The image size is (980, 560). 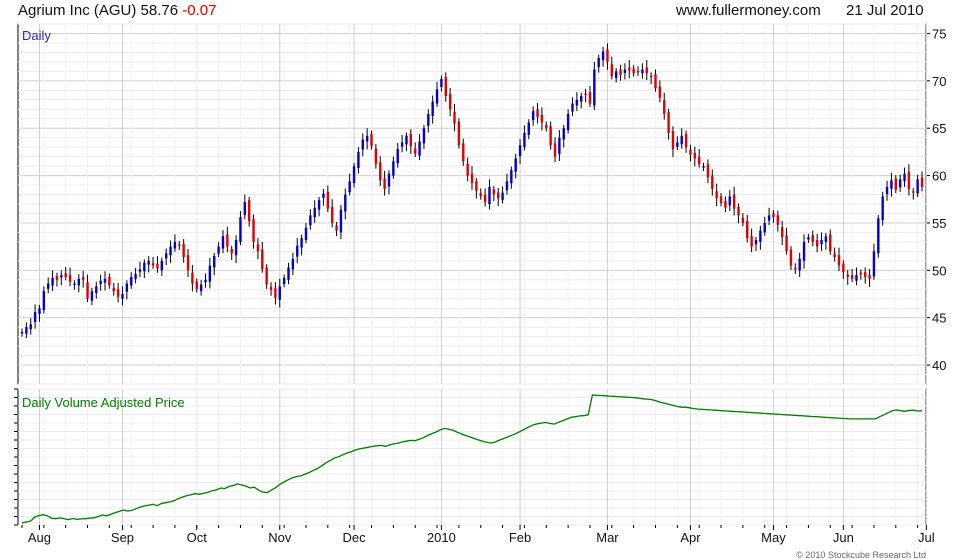 What do you see at coordinates (36, 35) in the screenshot?
I see `price-panel-title: Daily` at bounding box center [36, 35].